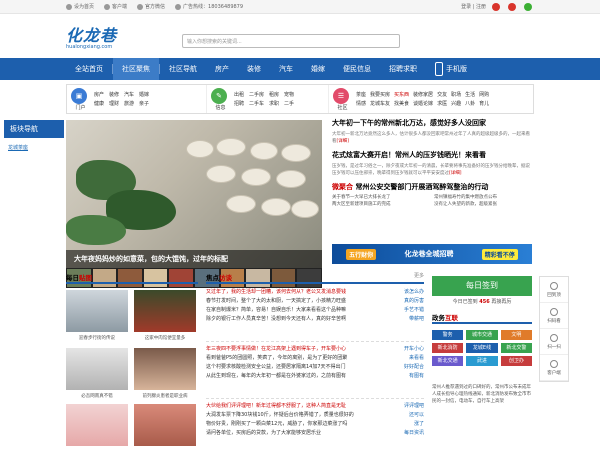 Image resolution: width=600 pixels, height=450 pixels. I want to click on more-link: 更多, so click(419, 275).